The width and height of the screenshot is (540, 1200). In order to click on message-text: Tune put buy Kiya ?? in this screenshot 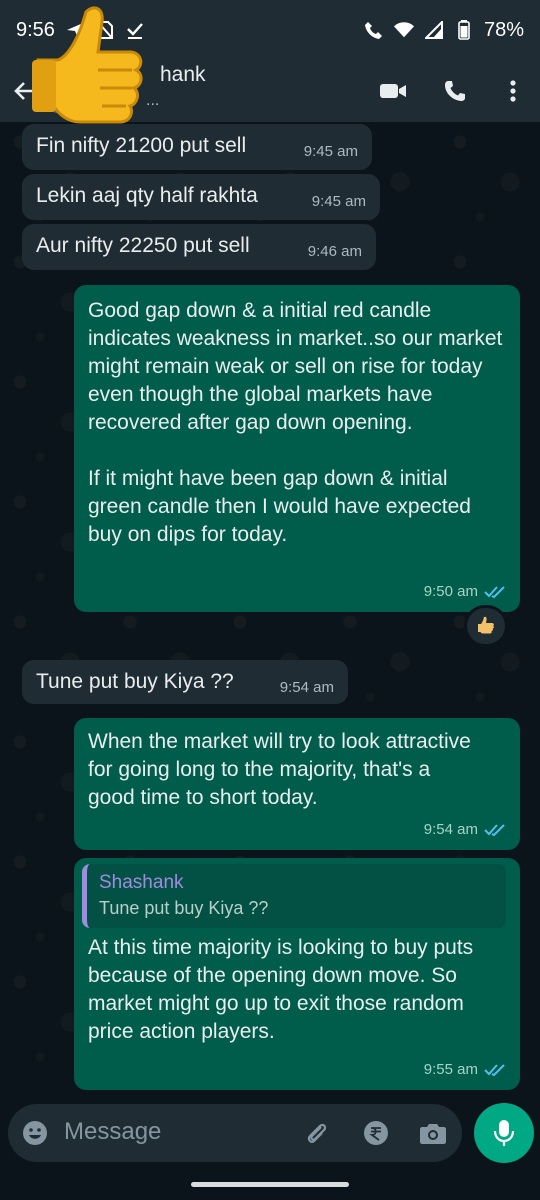, I will do `click(135, 681)`.